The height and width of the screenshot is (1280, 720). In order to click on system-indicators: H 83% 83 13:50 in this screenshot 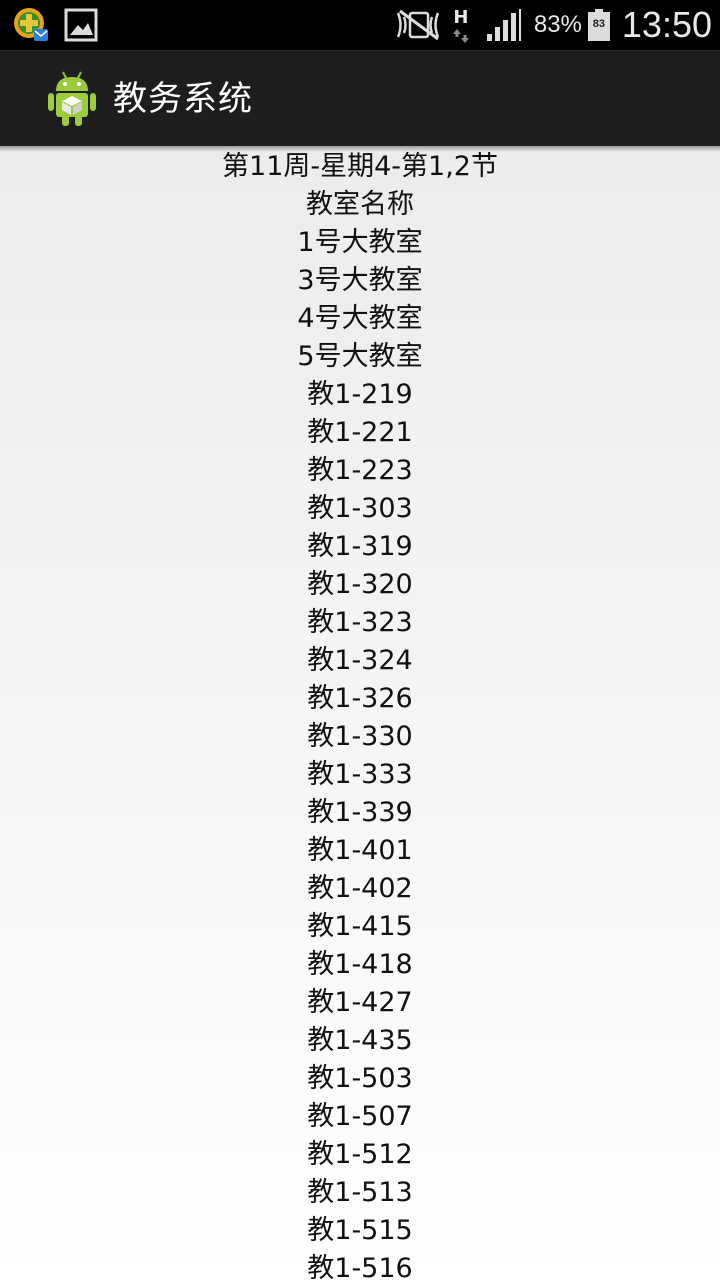, I will do `click(553, 25)`.